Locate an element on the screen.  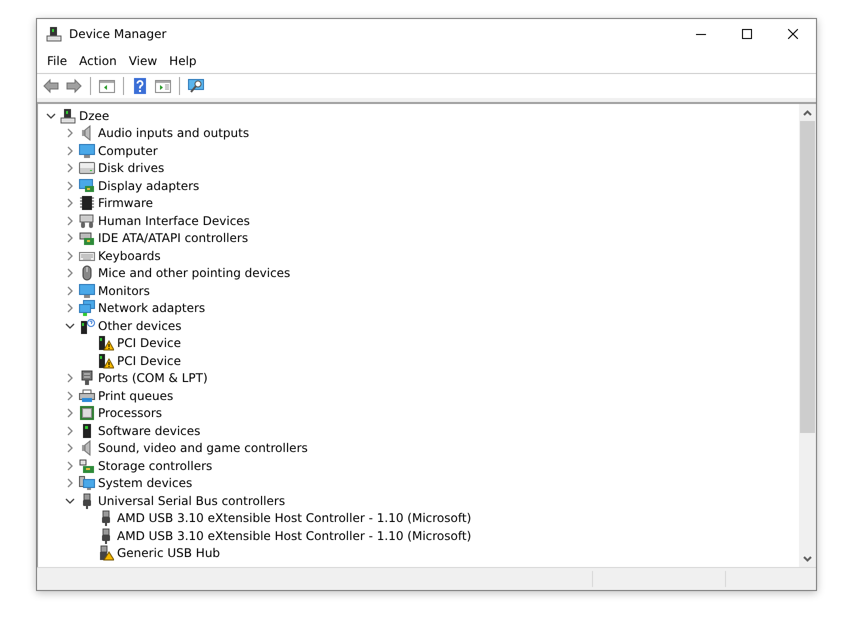
close-icon is located at coordinates (793, 34).